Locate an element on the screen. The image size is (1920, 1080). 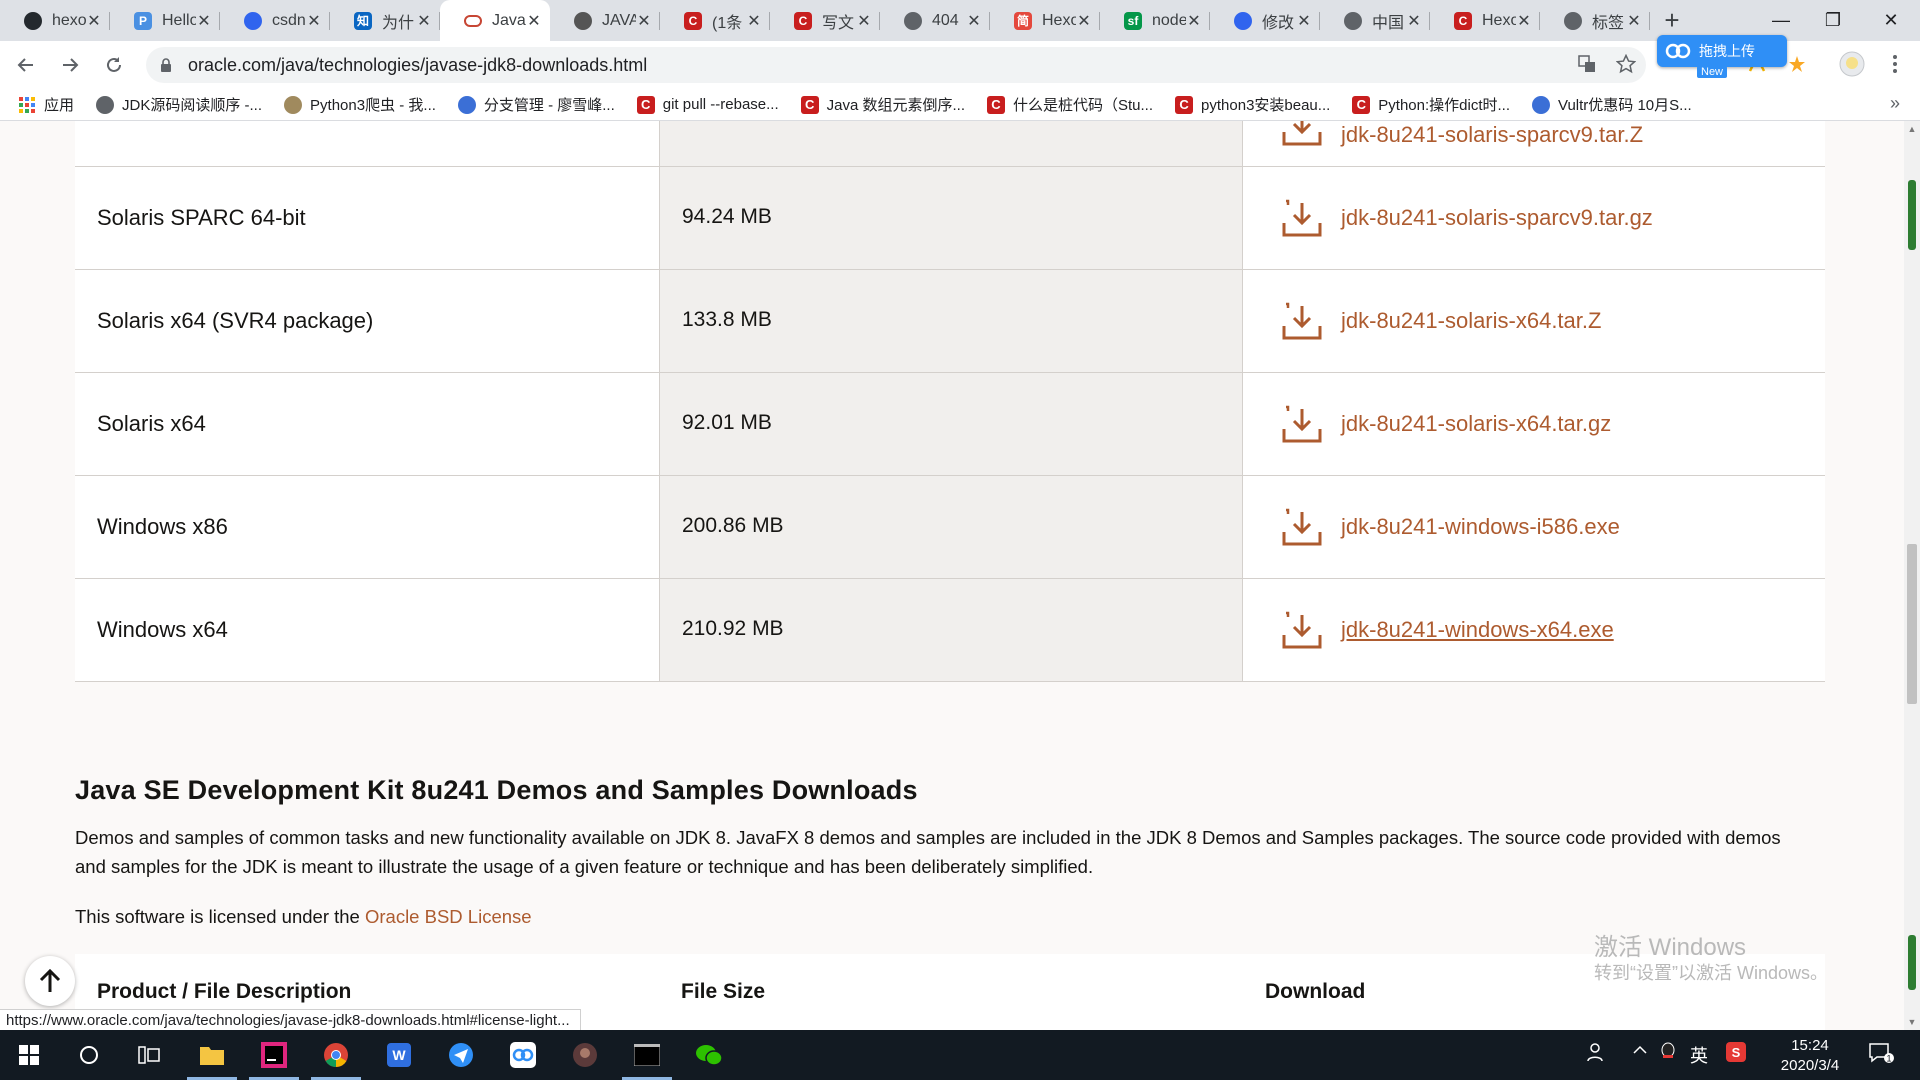
browser-tab: sf node ✕ is located at coordinates (1155, 20).